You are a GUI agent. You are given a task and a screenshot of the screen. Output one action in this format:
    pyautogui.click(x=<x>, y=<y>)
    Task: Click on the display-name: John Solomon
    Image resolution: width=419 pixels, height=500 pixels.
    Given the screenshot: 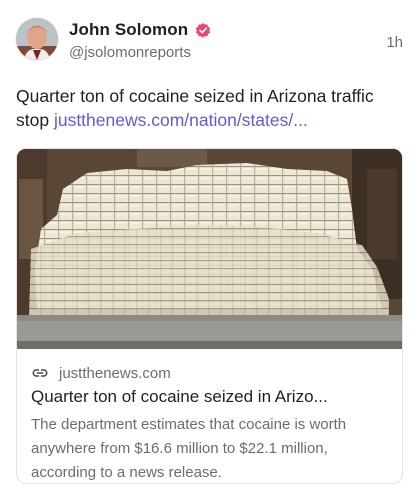 What is the action you would take?
    pyautogui.click(x=128, y=30)
    